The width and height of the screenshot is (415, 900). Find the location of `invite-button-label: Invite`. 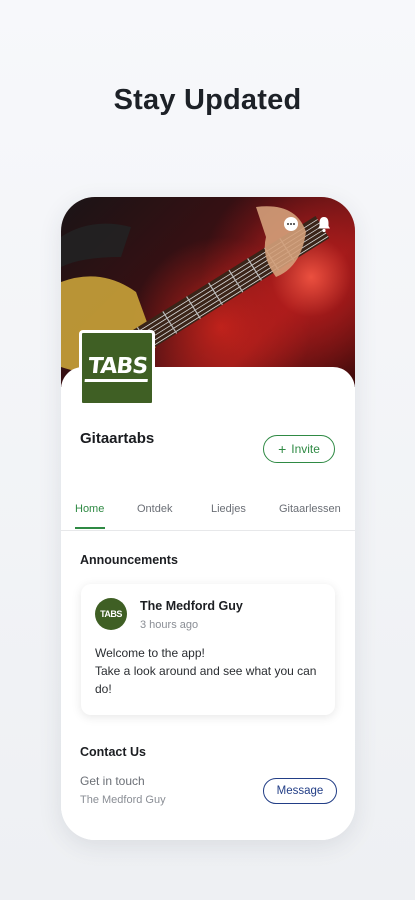

invite-button-label: Invite is located at coordinates (305, 449).